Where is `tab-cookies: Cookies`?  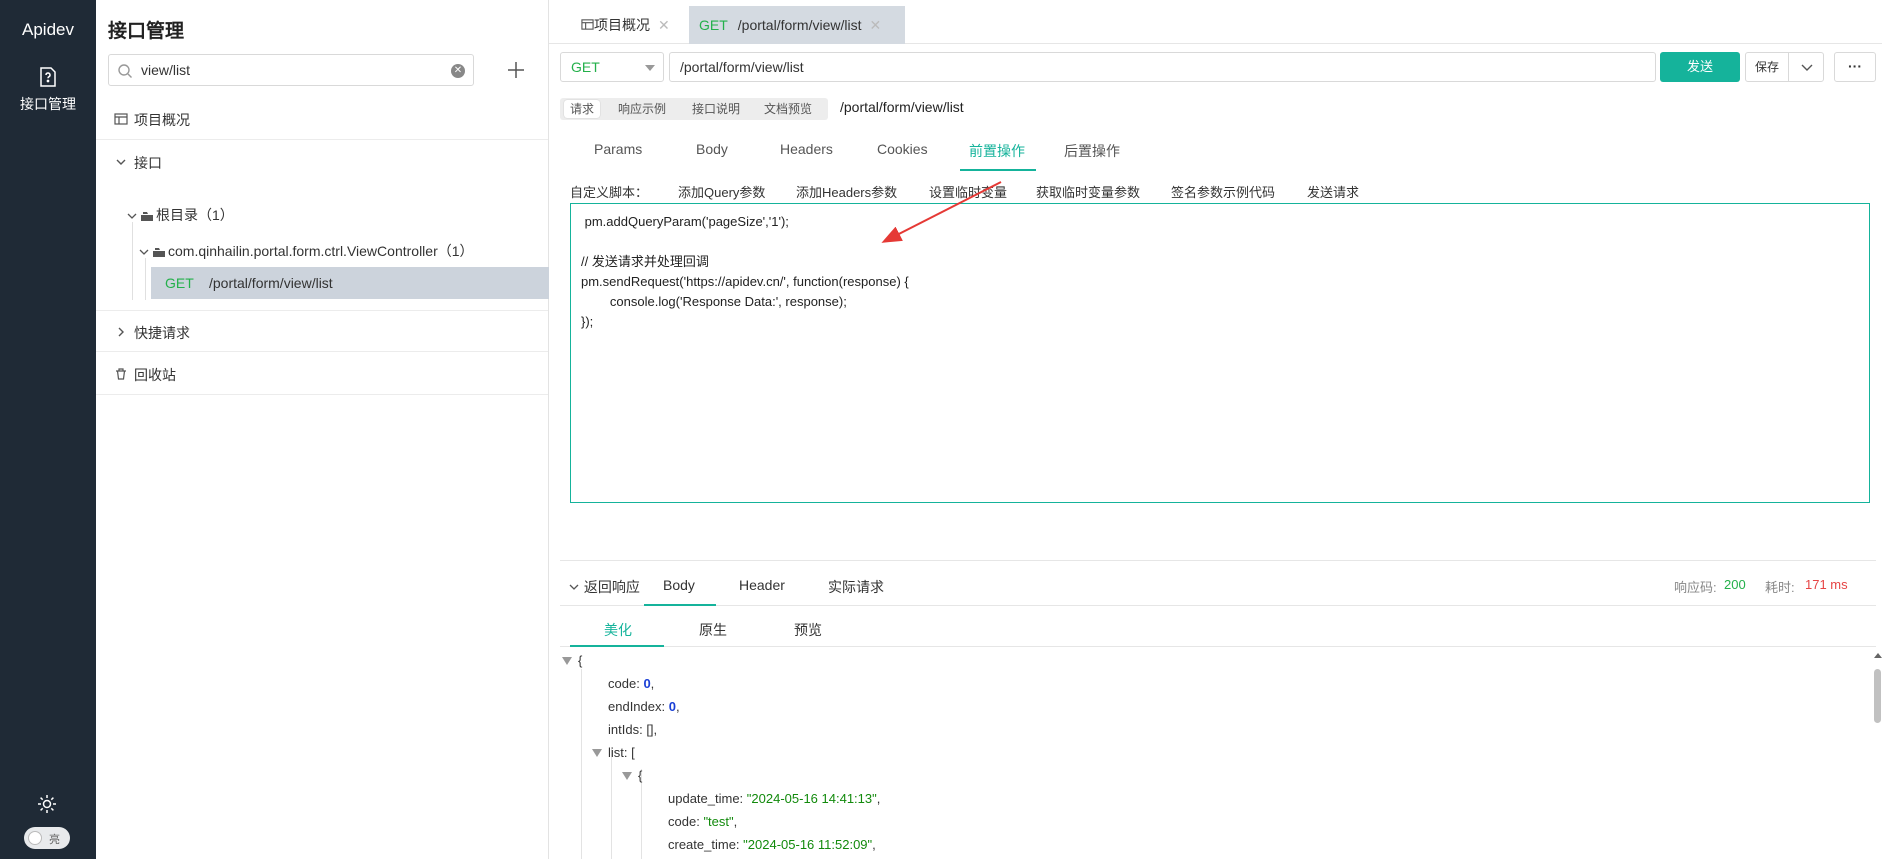 tab-cookies: Cookies is located at coordinates (902, 149).